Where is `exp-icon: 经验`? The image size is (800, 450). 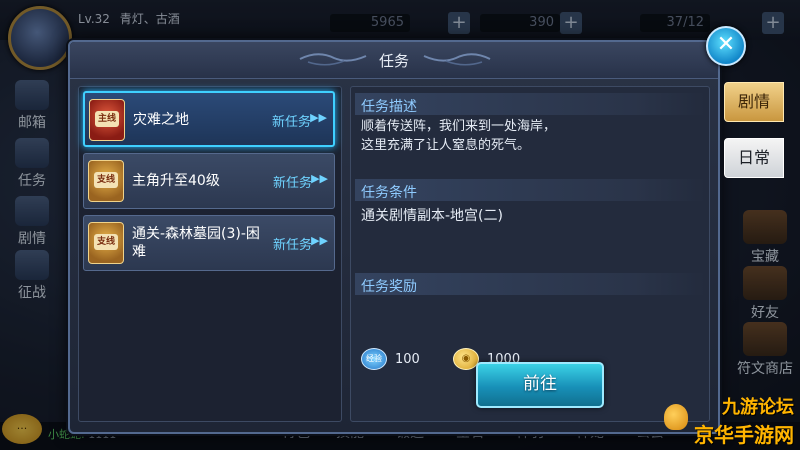 exp-icon: 经验 is located at coordinates (374, 359).